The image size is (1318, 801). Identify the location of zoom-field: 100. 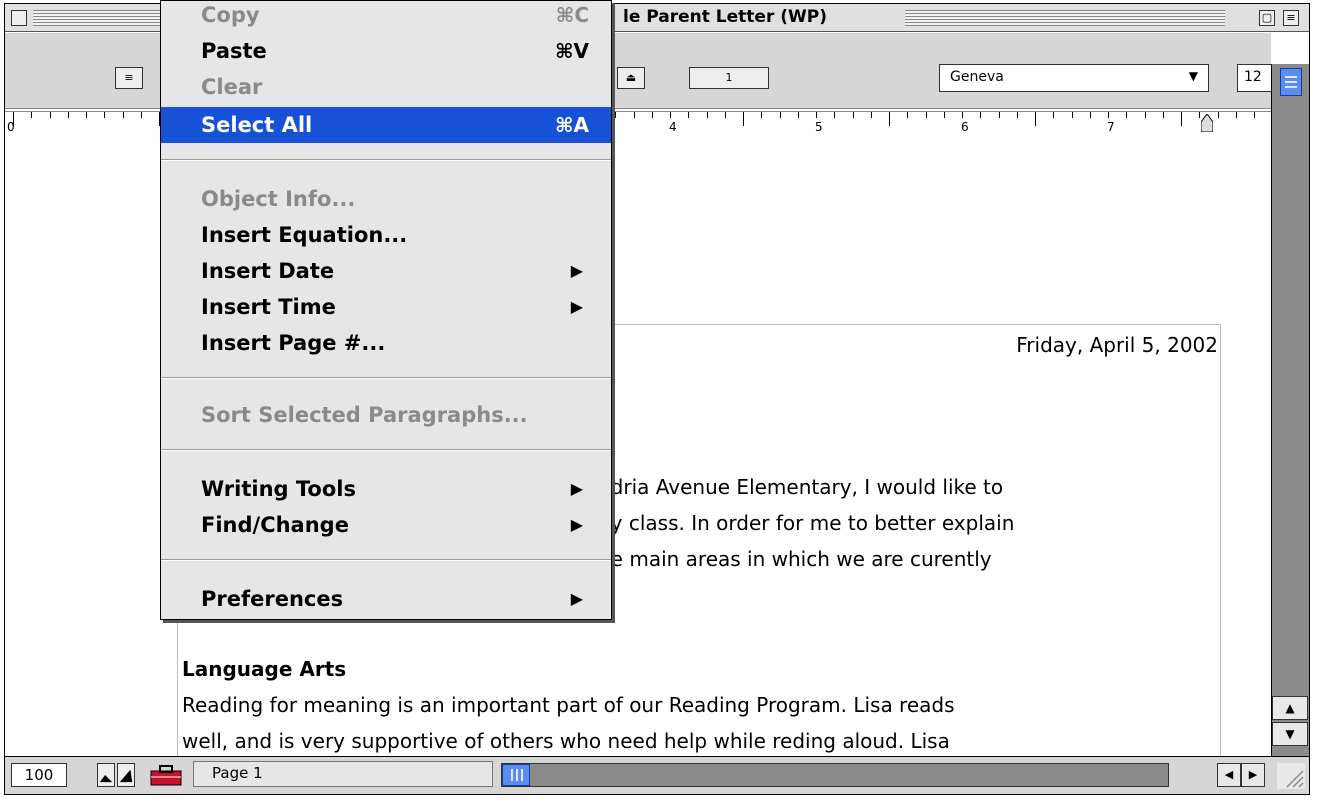
(39, 775).